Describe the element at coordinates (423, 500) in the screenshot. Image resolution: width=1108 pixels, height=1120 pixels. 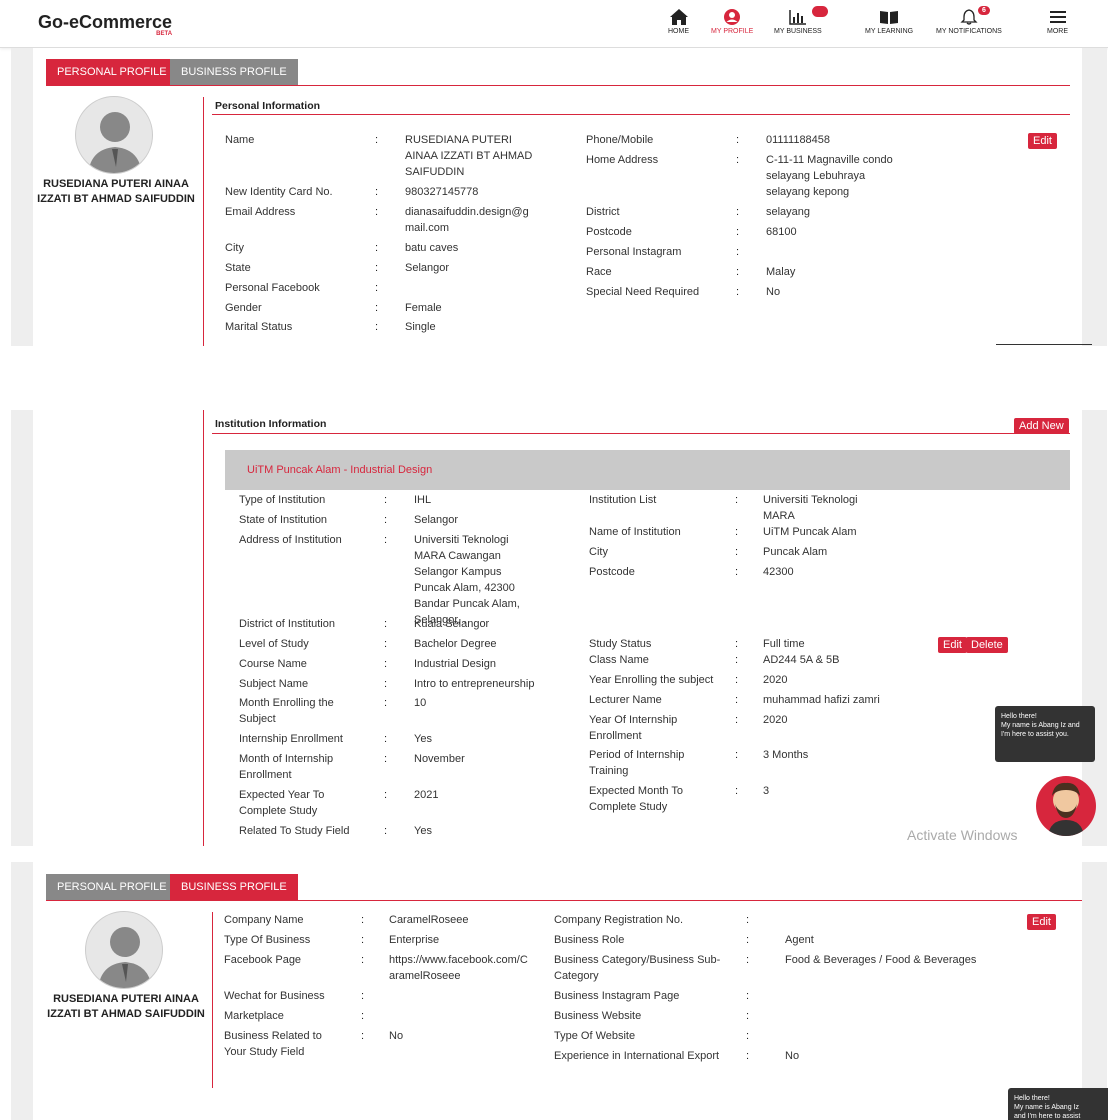
I see `field-value: IHL` at that location.